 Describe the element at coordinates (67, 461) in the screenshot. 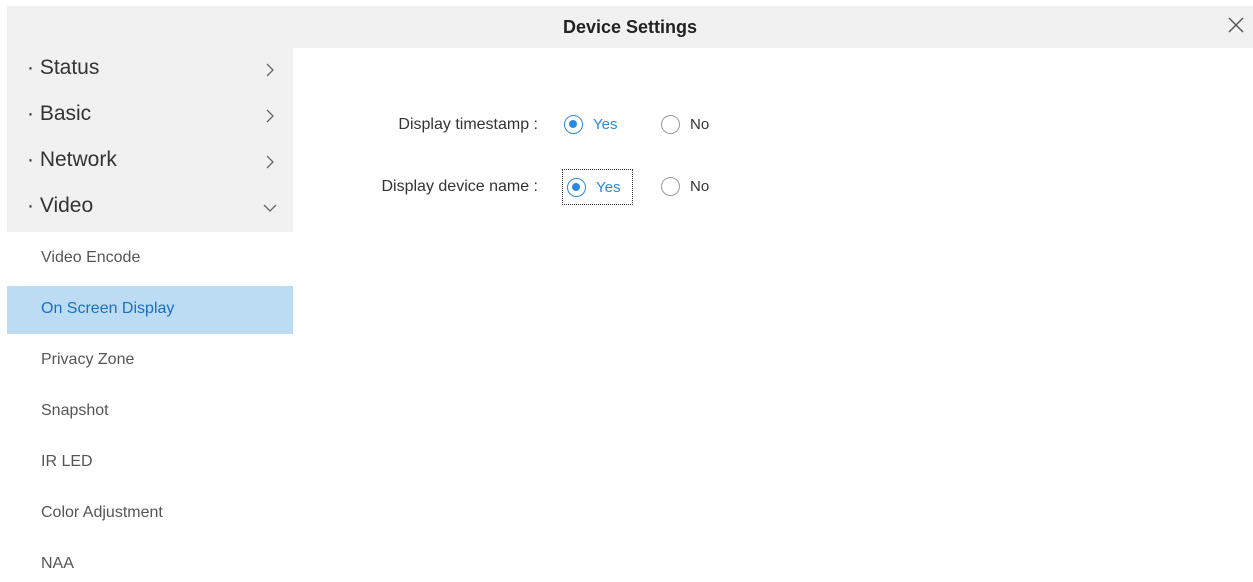

I see `sidebar-subitem-label: IR LED` at that location.